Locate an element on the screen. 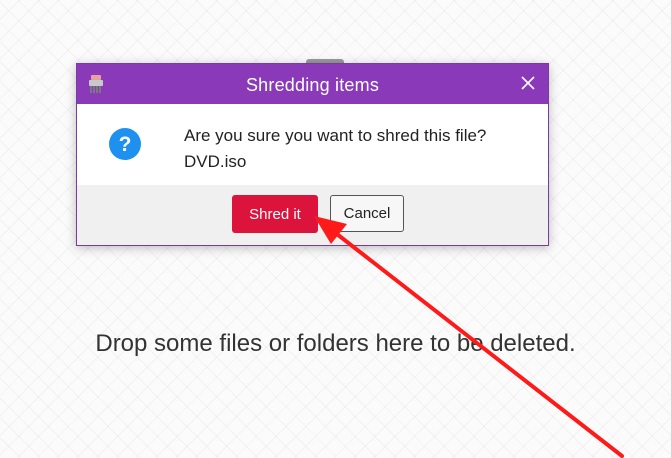  cancel-button: Cancel is located at coordinates (367, 213).